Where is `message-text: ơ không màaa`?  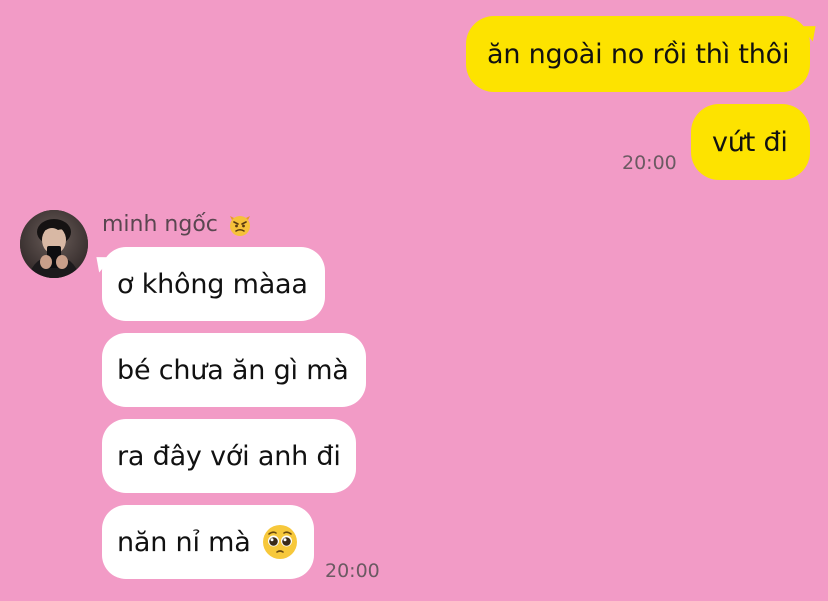 message-text: ơ không màaa is located at coordinates (212, 284).